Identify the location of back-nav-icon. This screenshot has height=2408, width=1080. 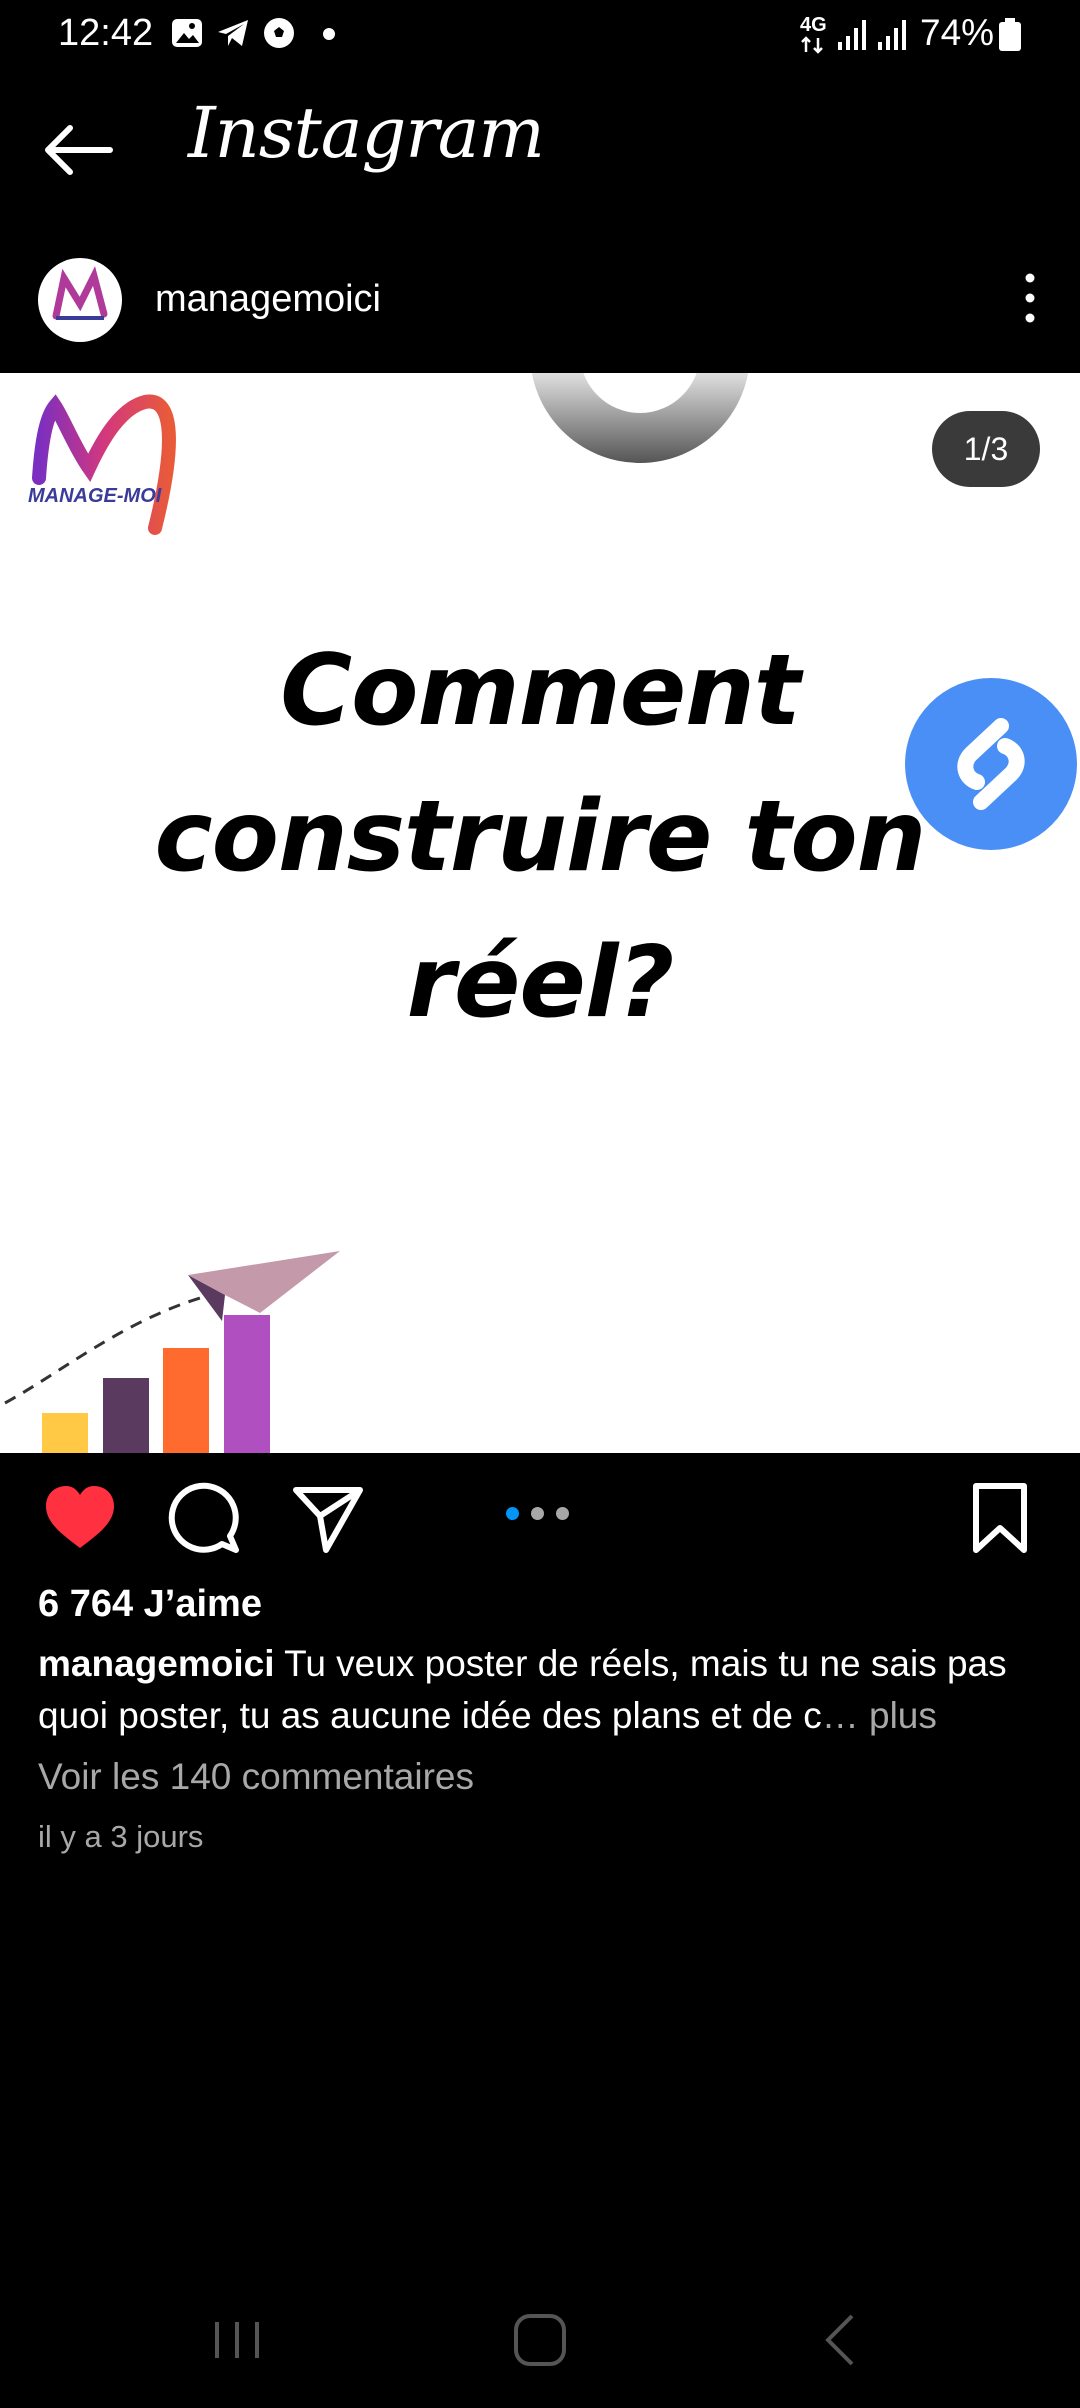
(842, 2340).